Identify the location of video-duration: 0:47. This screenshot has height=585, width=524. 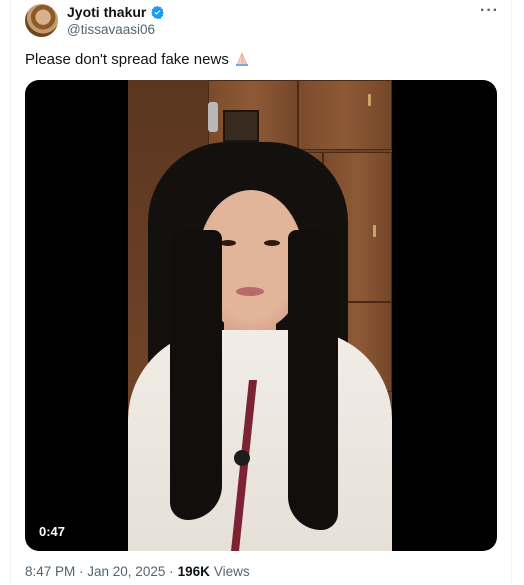
(52, 531).